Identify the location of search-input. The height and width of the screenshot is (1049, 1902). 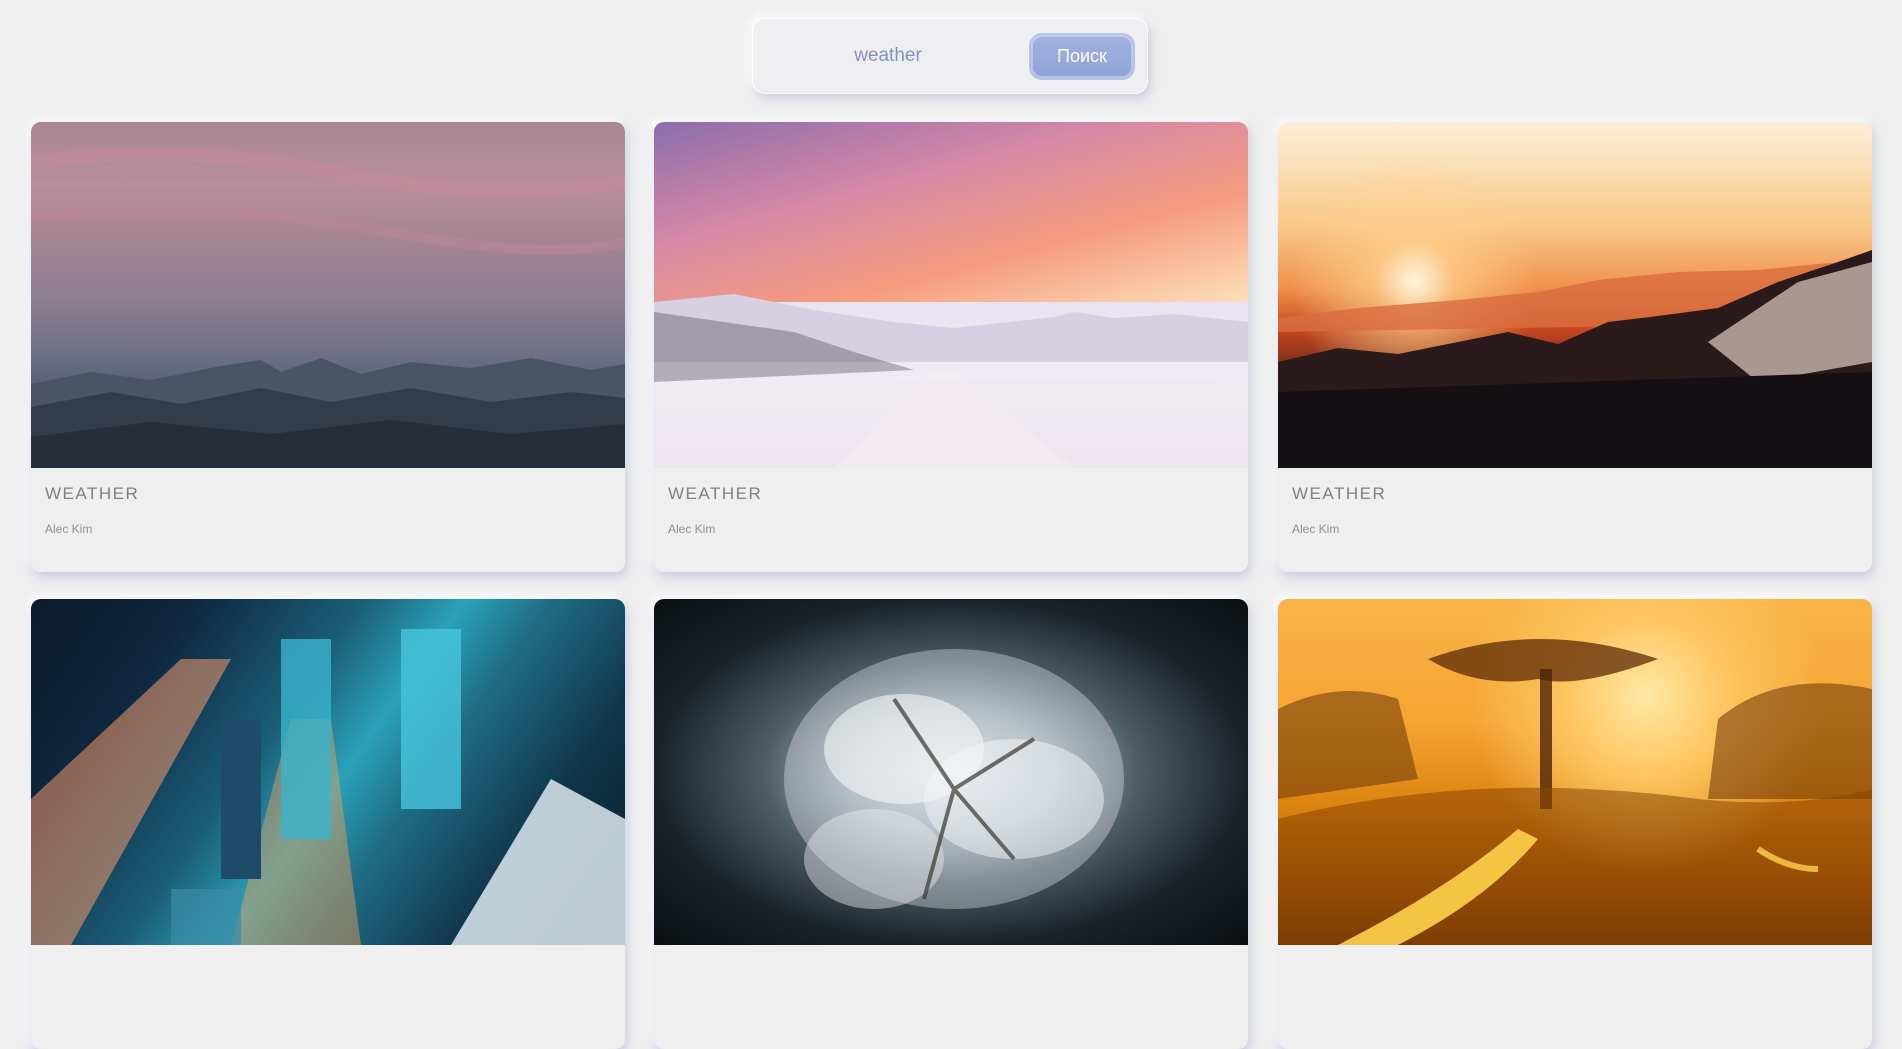
(888, 56).